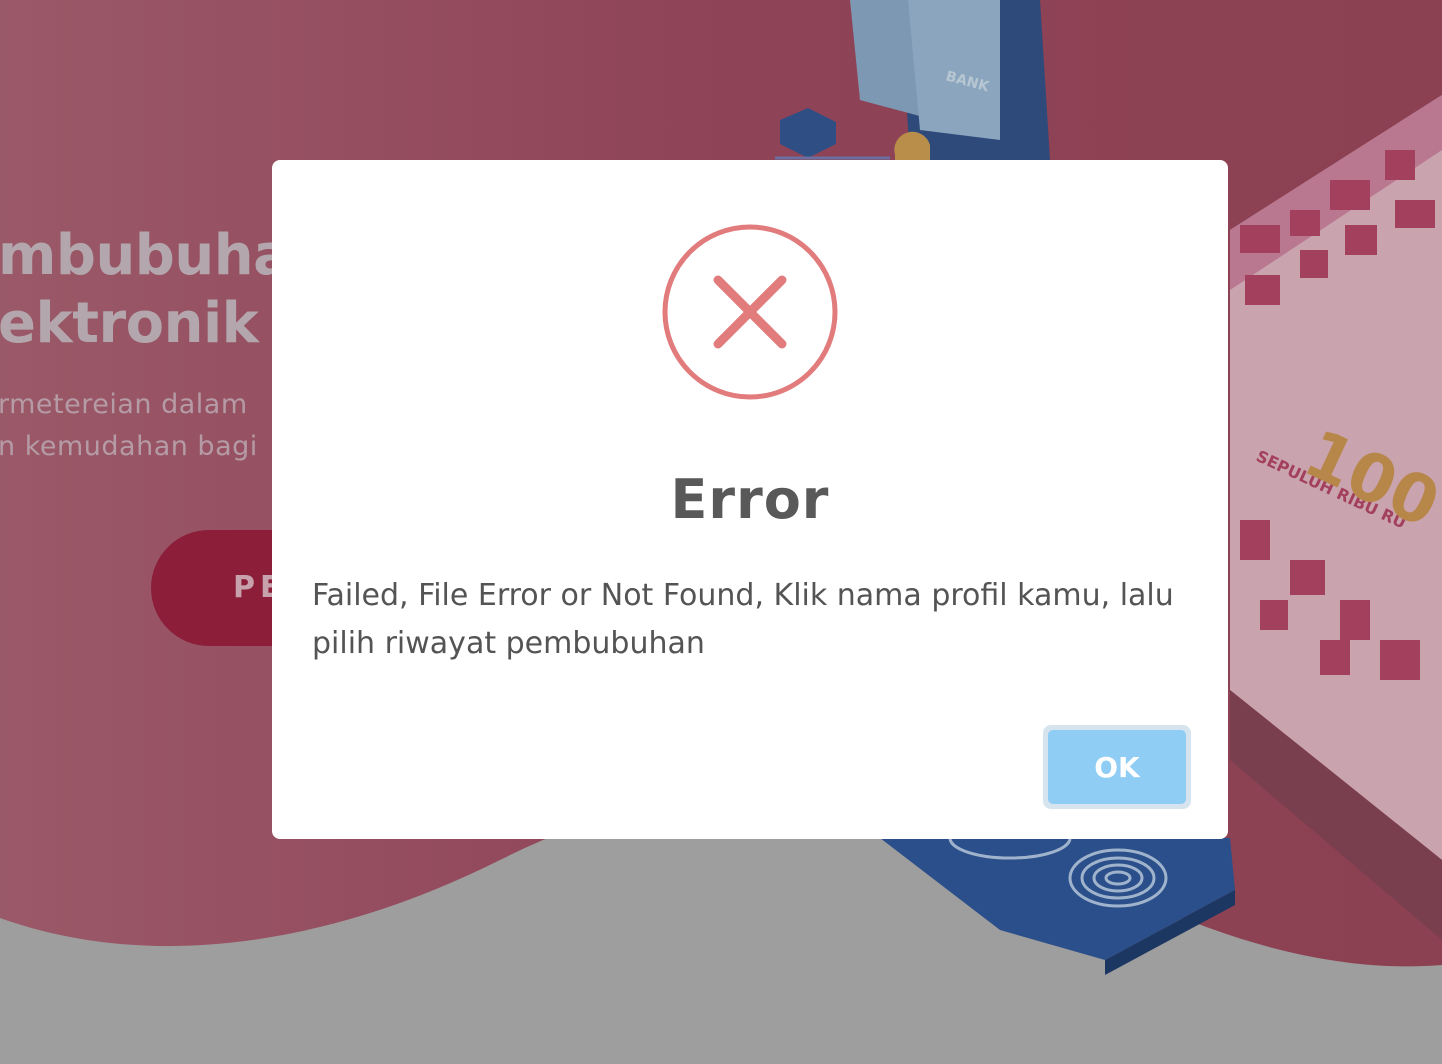 This screenshot has height=1064, width=1442. Describe the element at coordinates (750, 312) in the screenshot. I see `error-x-circle-icon` at that location.